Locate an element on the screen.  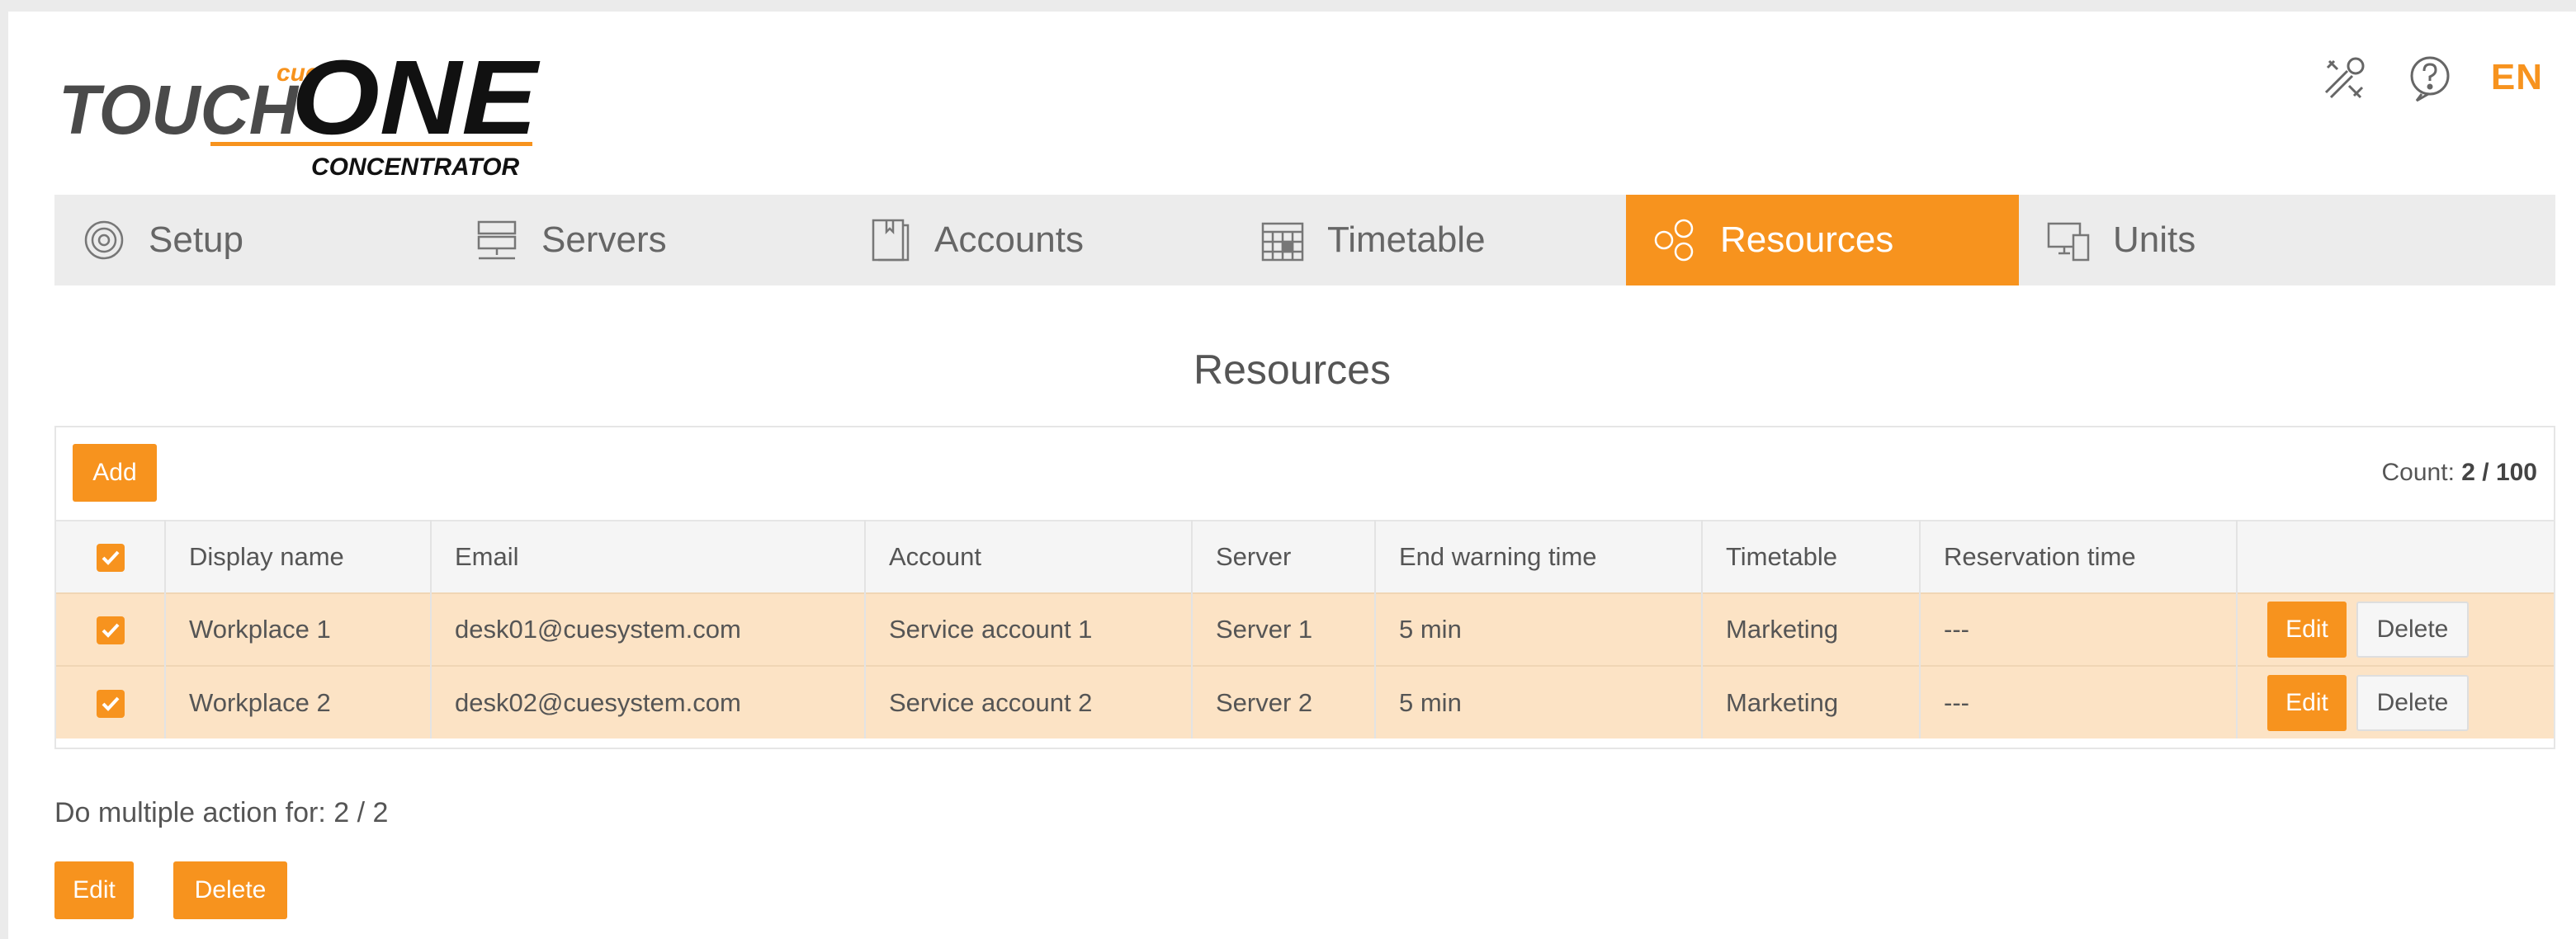
help-icon is located at coordinates (2430, 77).